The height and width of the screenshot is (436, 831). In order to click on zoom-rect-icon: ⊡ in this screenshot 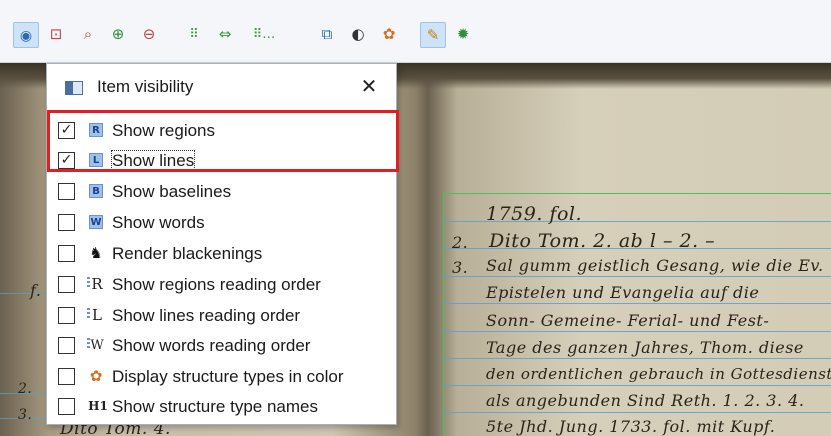, I will do `click(56, 34)`.